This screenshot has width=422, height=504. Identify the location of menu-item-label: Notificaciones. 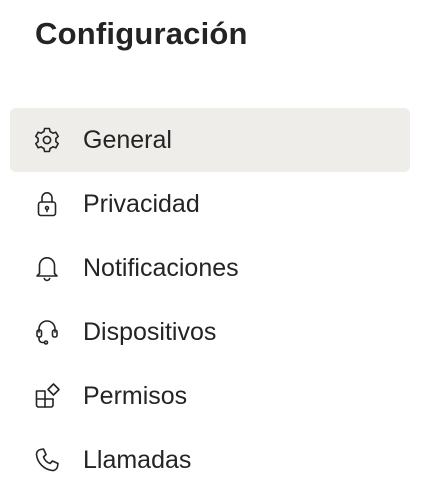
(161, 268).